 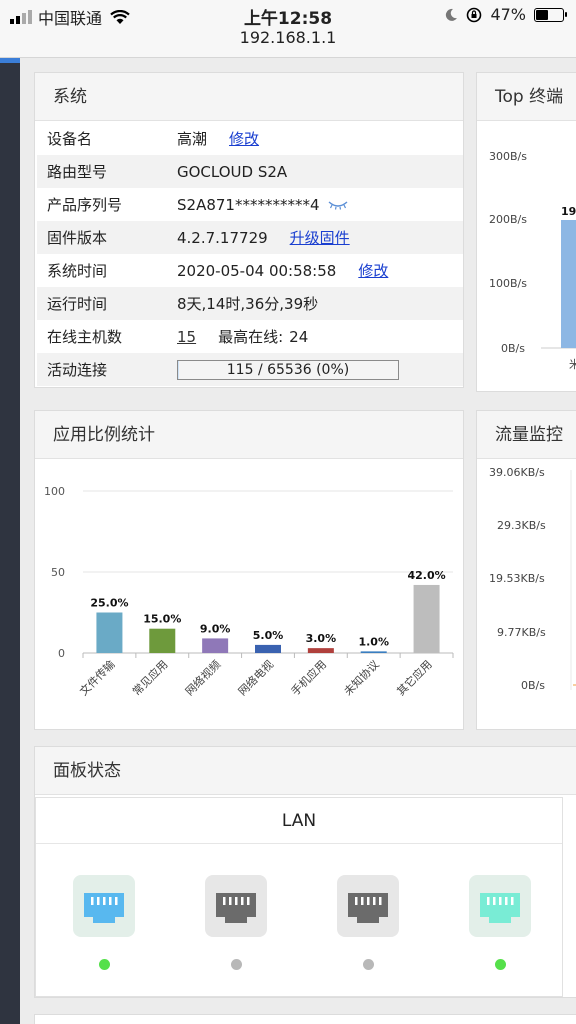 I want to click on active-connections-label: 活动连接, so click(x=77, y=370).